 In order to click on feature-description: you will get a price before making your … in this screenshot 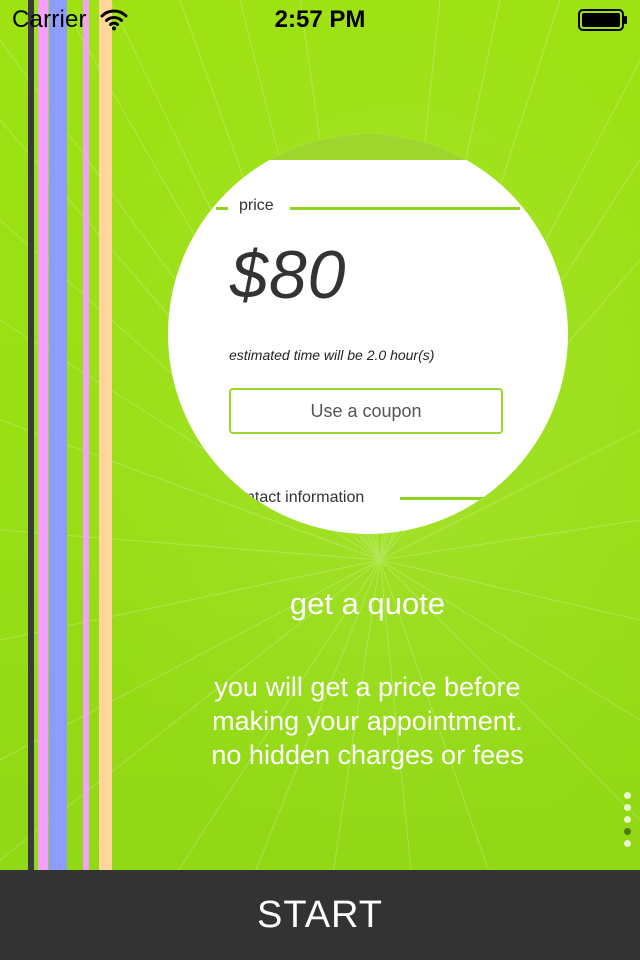, I will do `click(320, 721)`.